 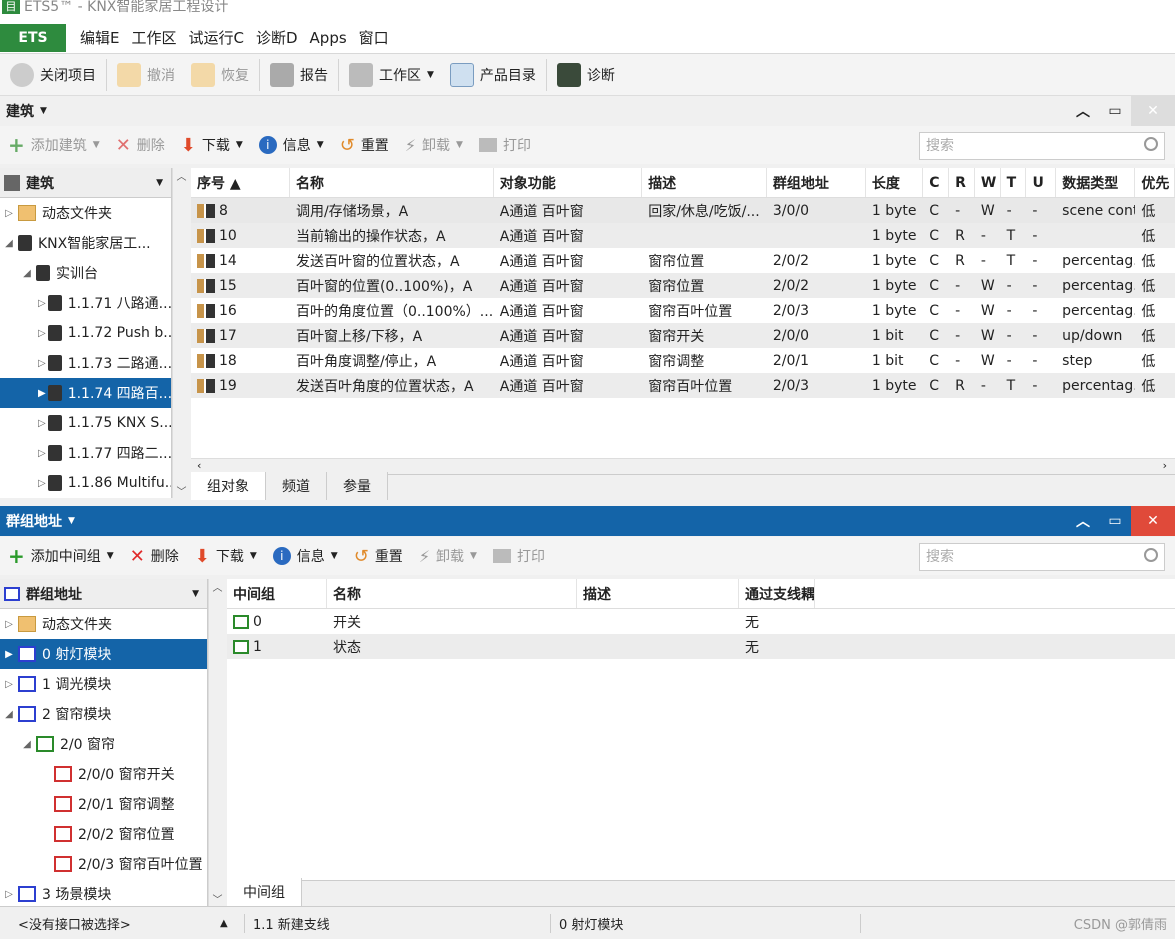 I want to click on column-header: 优先, so click(x=1155, y=182).